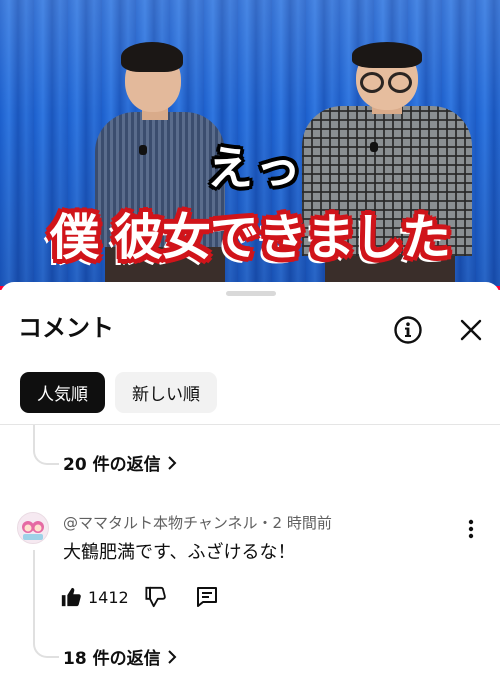  I want to click on caption-line-2: 僕 彼女できました, so click(250, 237).